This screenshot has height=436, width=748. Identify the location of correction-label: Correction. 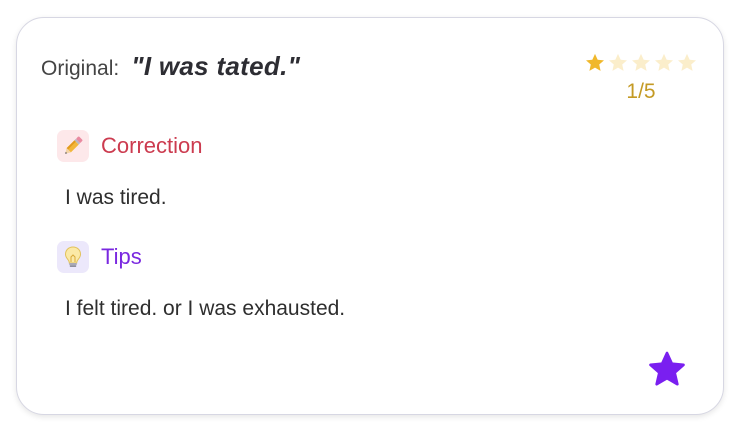
(152, 145).